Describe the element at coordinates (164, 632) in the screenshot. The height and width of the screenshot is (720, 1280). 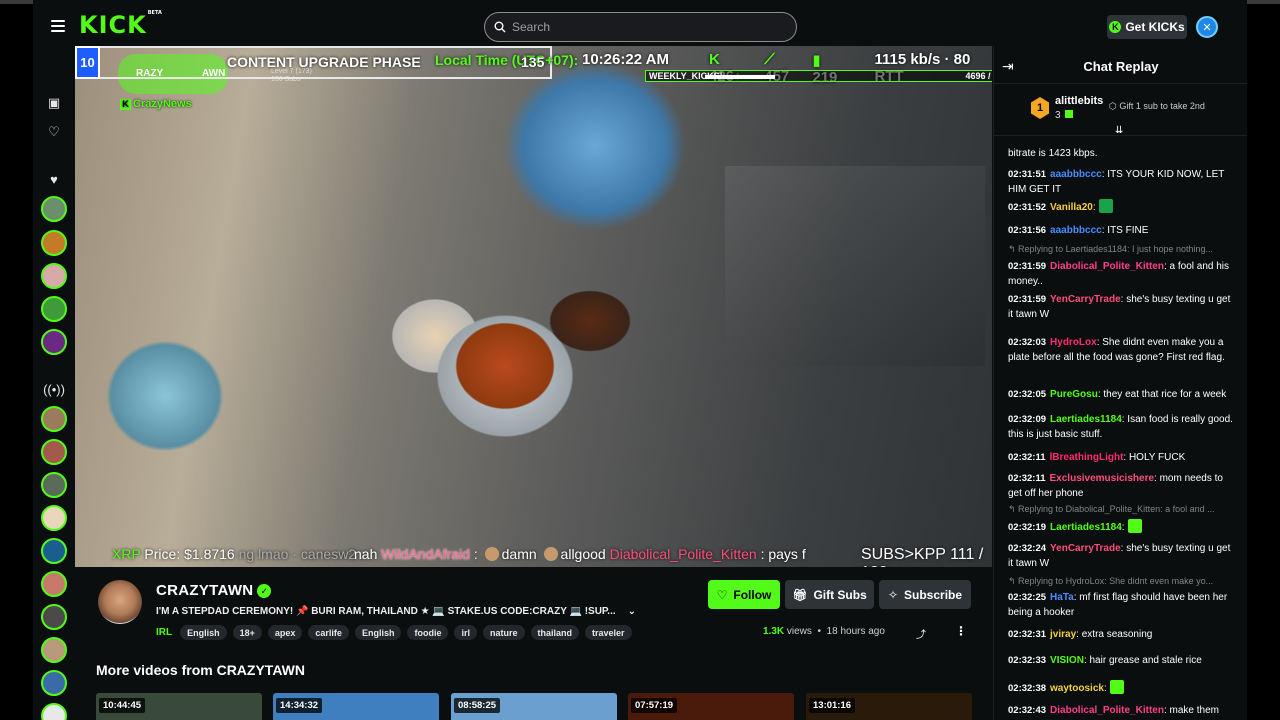
I see `category-link: IRL` at that location.